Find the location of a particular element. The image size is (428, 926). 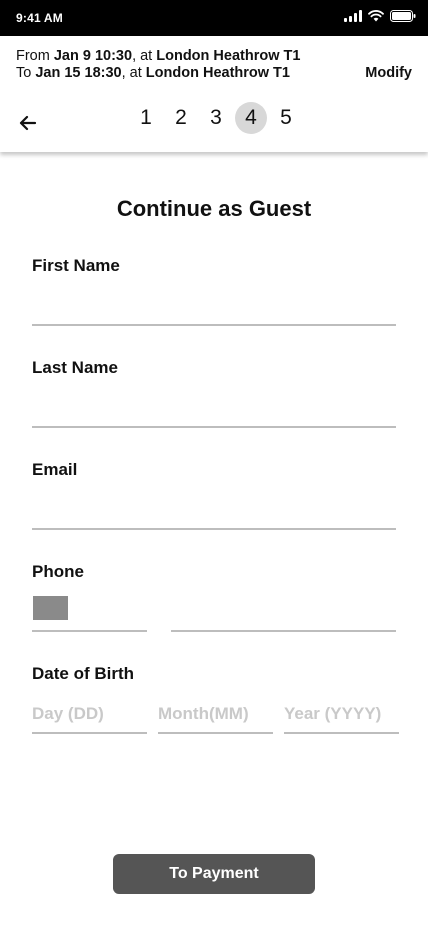

modify-link: Modify is located at coordinates (388, 73).